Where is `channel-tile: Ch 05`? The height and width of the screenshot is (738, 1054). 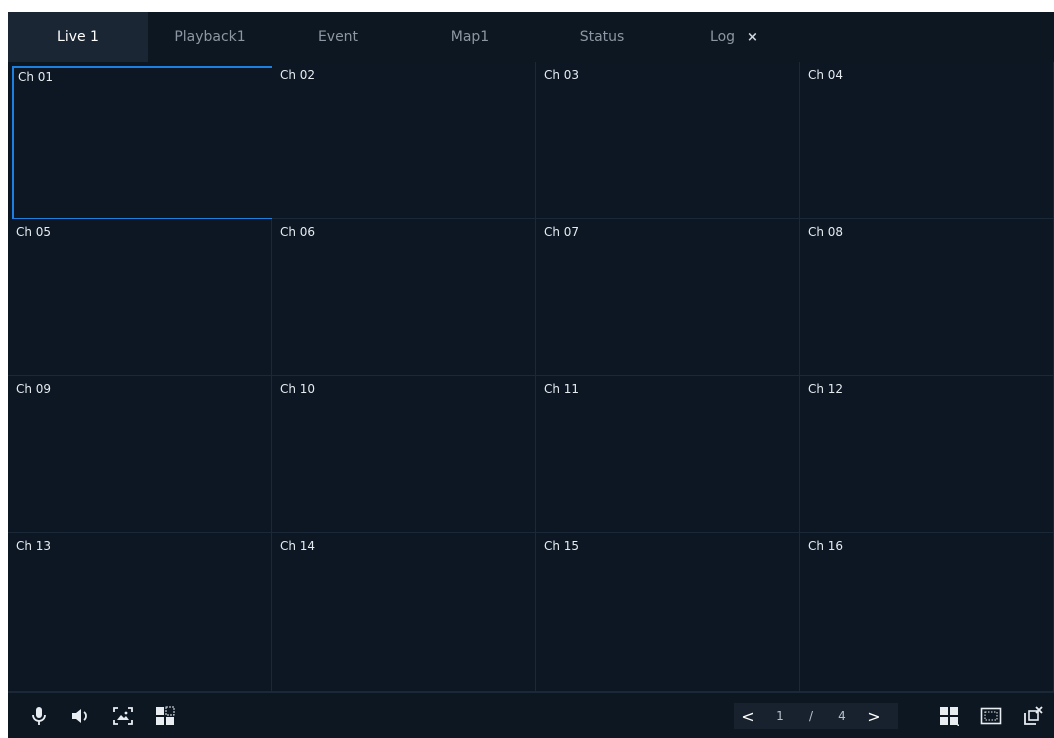 channel-tile: Ch 05 is located at coordinates (140, 297).